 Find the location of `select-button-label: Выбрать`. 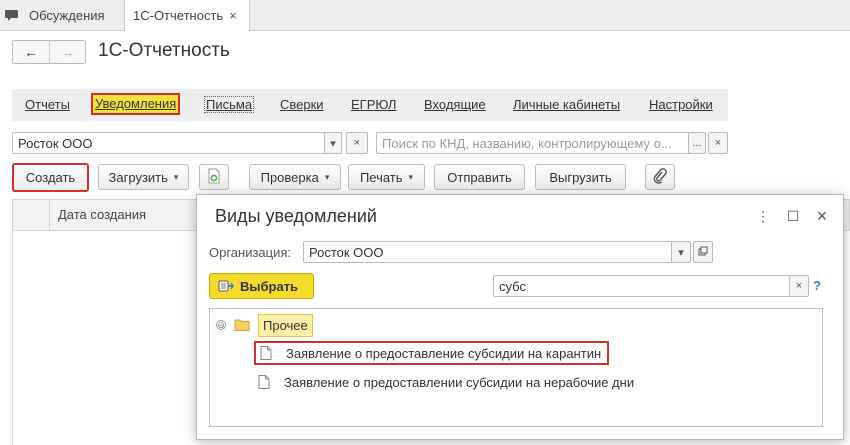

select-button-label: Выбрать is located at coordinates (269, 286).